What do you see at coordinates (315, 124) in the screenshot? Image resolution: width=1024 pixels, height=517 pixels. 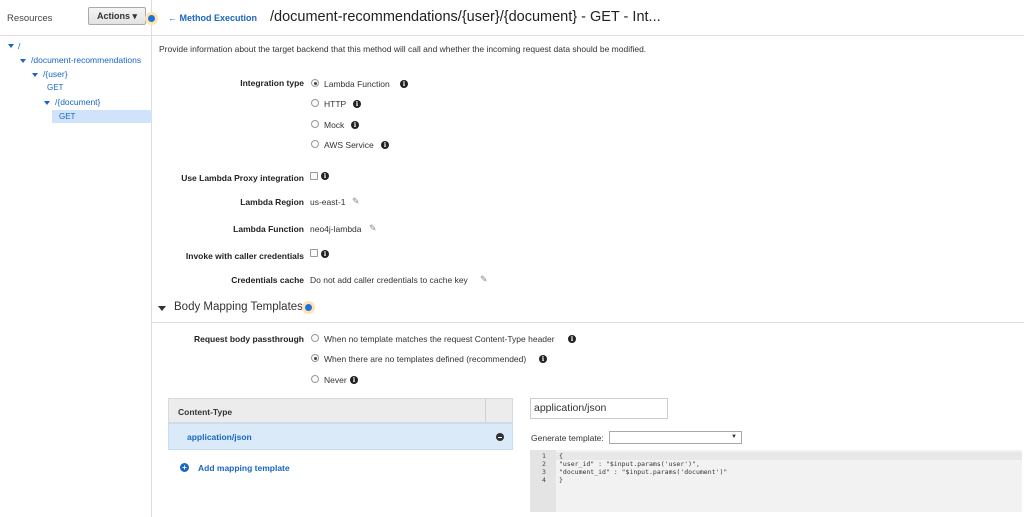 I see `radio-mock` at bounding box center [315, 124].